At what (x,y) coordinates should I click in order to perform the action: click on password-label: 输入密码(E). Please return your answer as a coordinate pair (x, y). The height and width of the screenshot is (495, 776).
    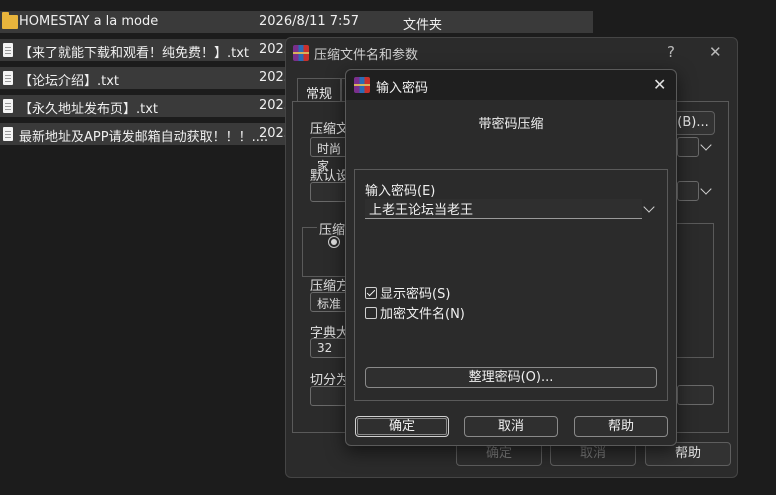
    Looking at the image, I should click on (400, 191).